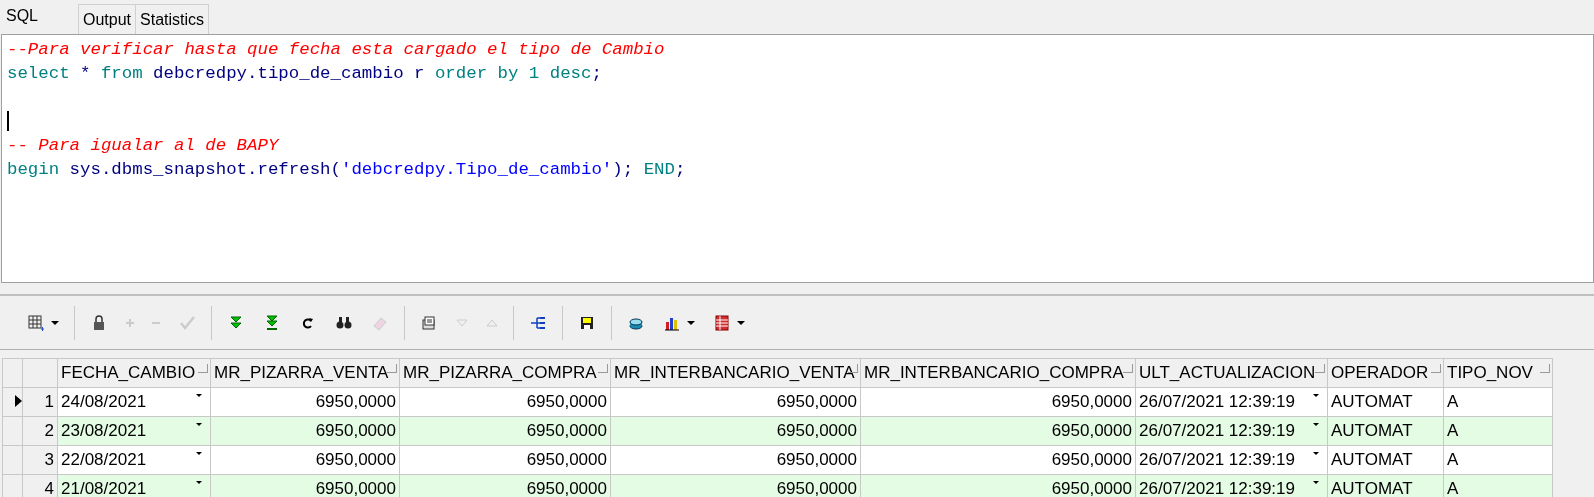 The image size is (1594, 497). What do you see at coordinates (104, 401) in the screenshot?
I see `table-cell: 24/08/2021` at bounding box center [104, 401].